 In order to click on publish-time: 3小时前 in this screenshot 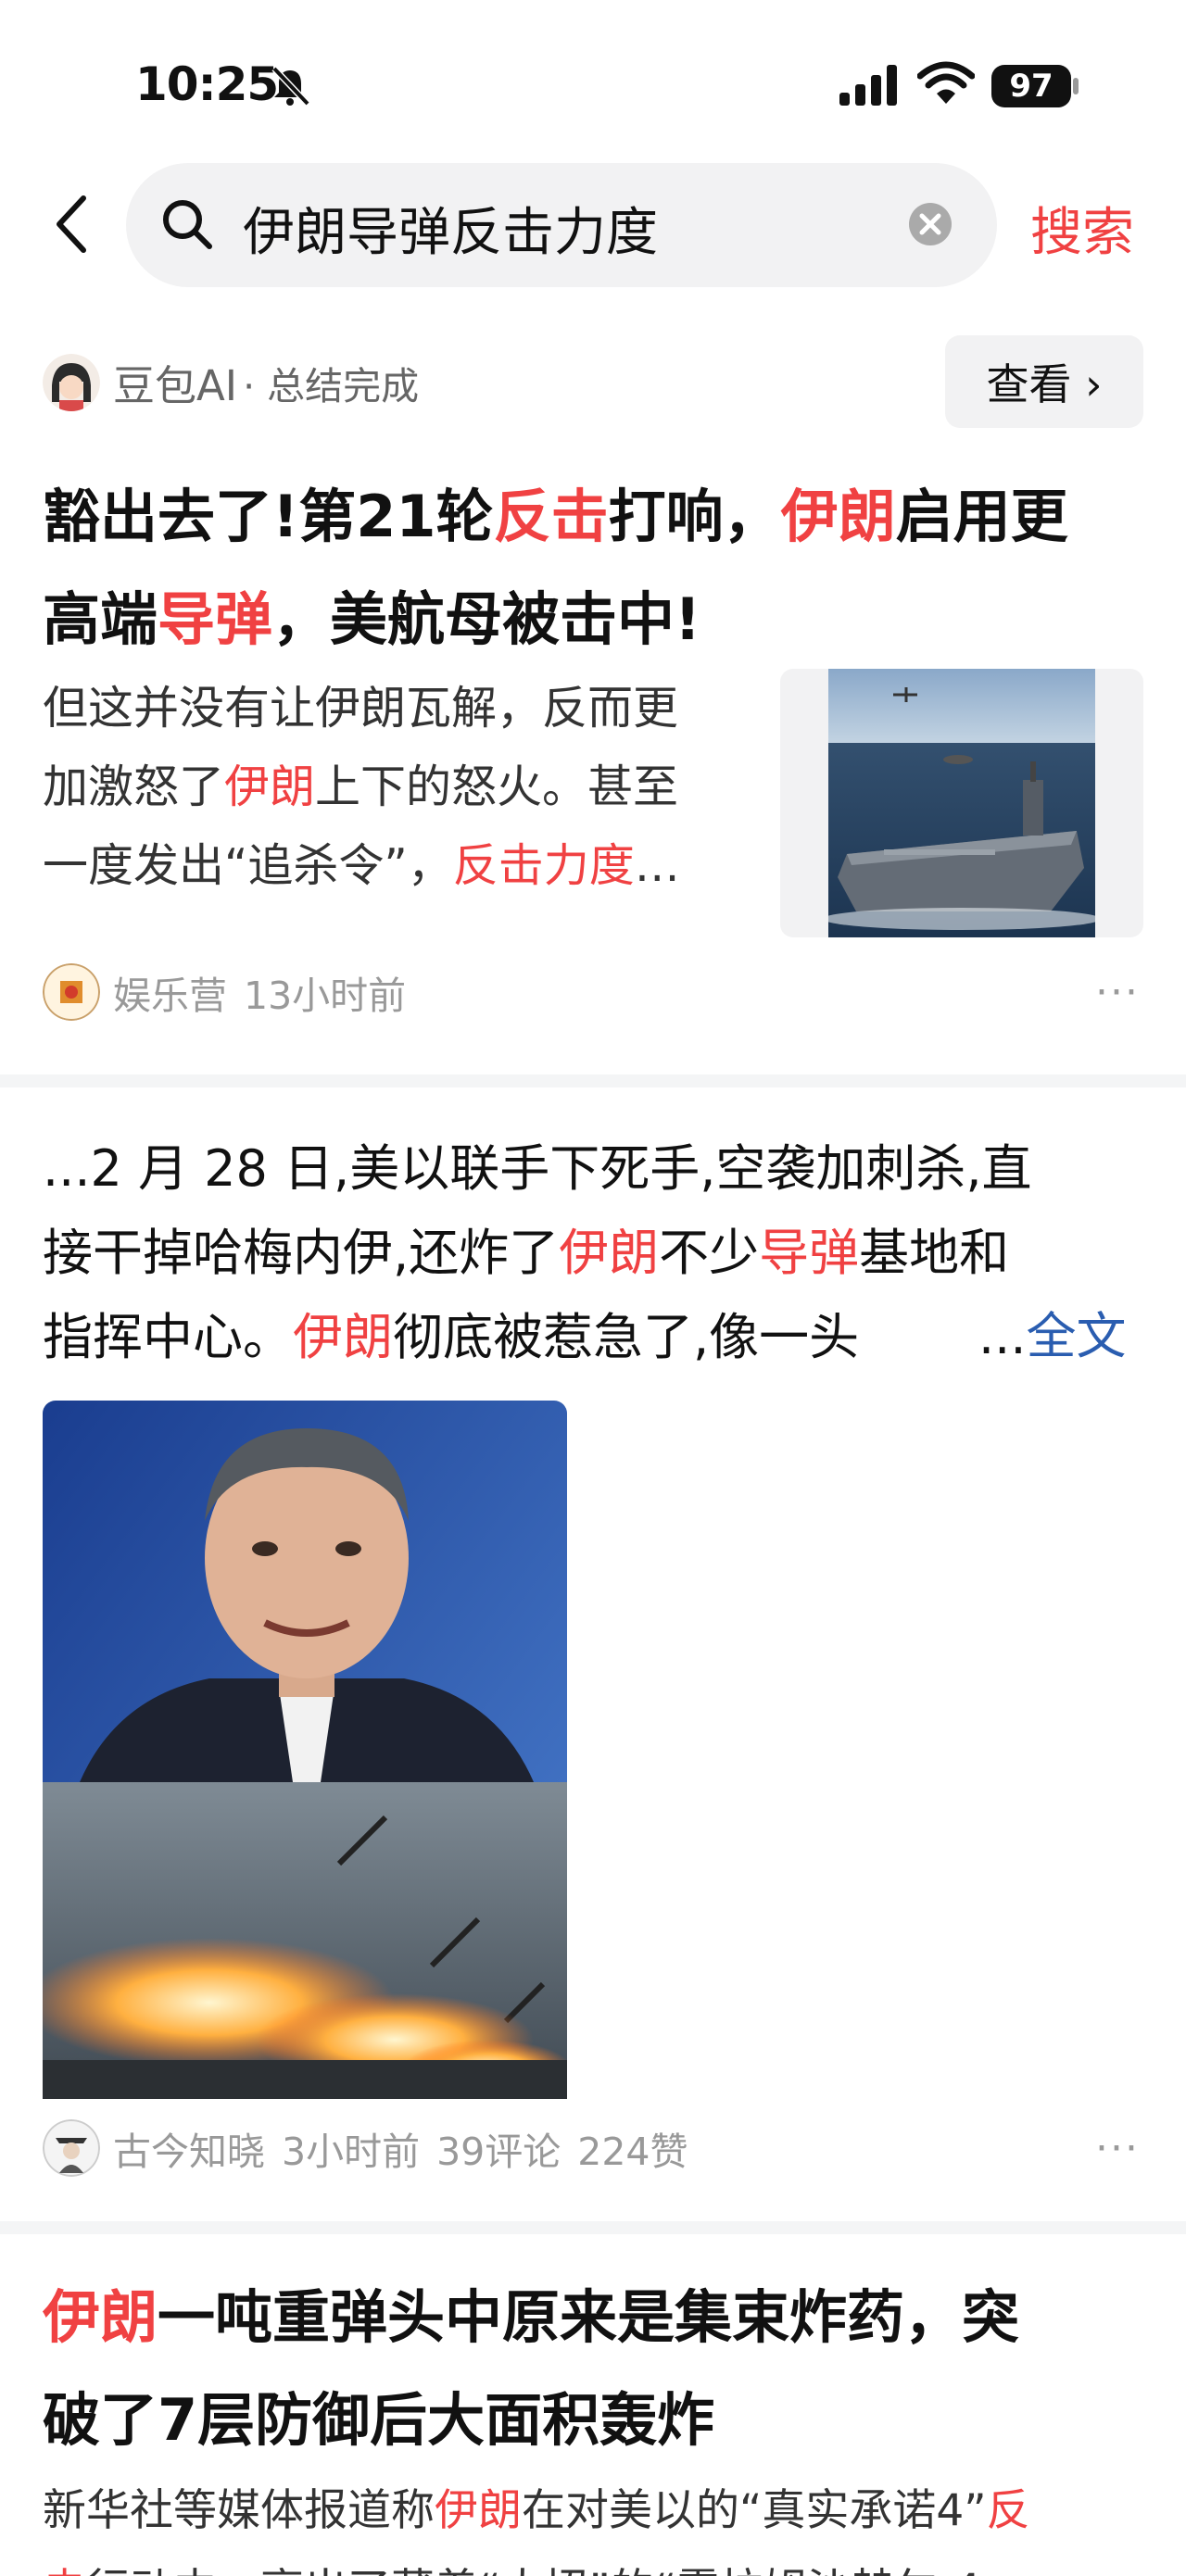, I will do `click(351, 2152)`.